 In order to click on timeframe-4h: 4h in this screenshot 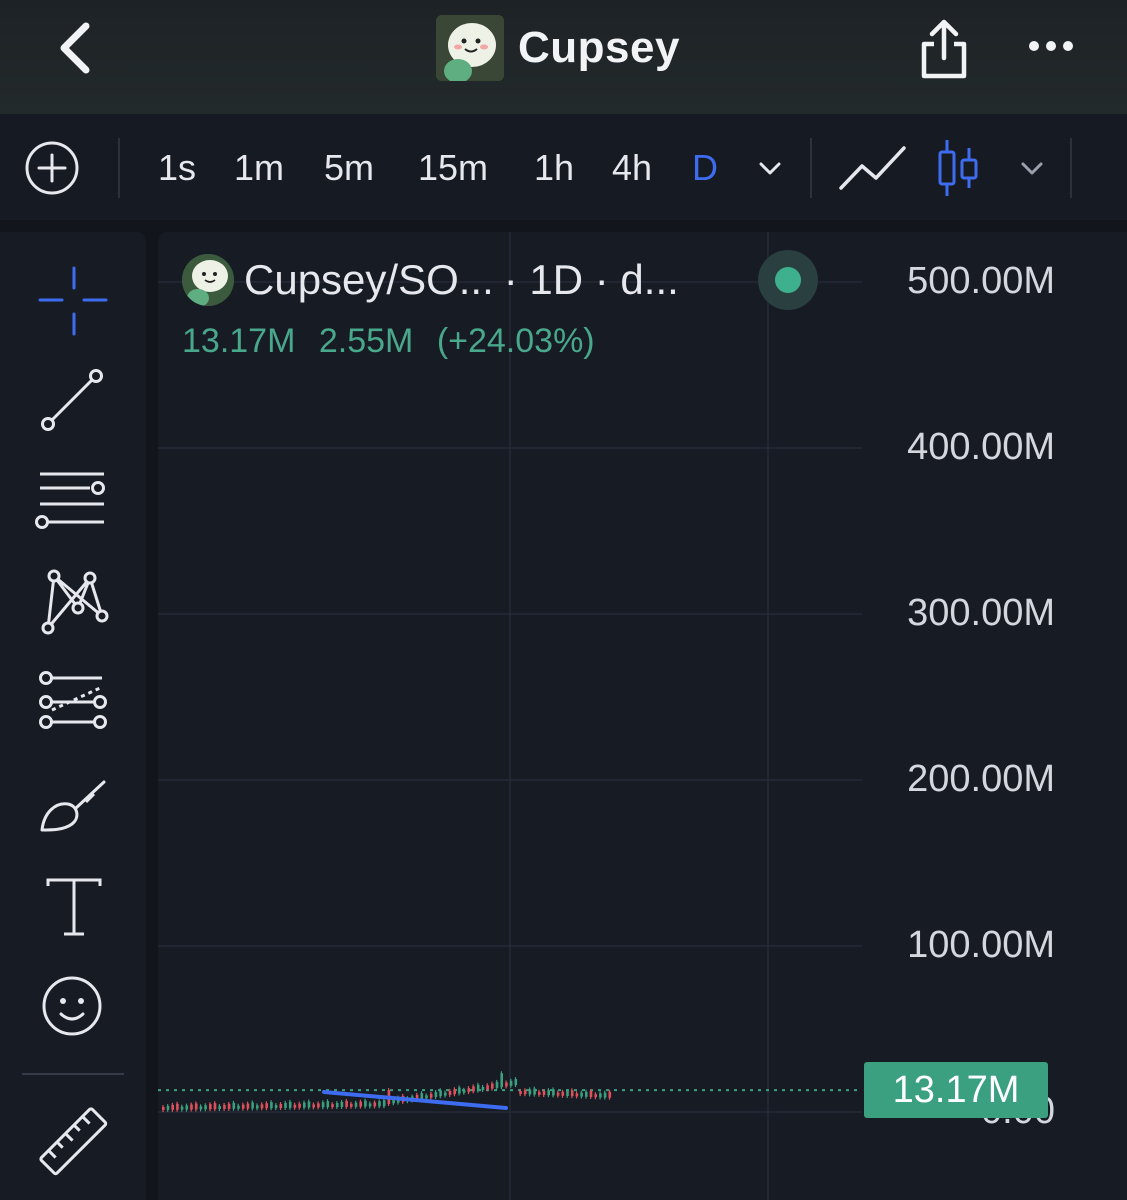, I will do `click(632, 168)`.